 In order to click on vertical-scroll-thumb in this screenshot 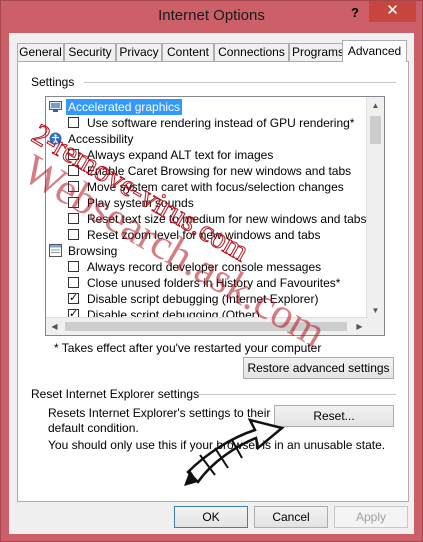, I will do `click(375, 130)`.